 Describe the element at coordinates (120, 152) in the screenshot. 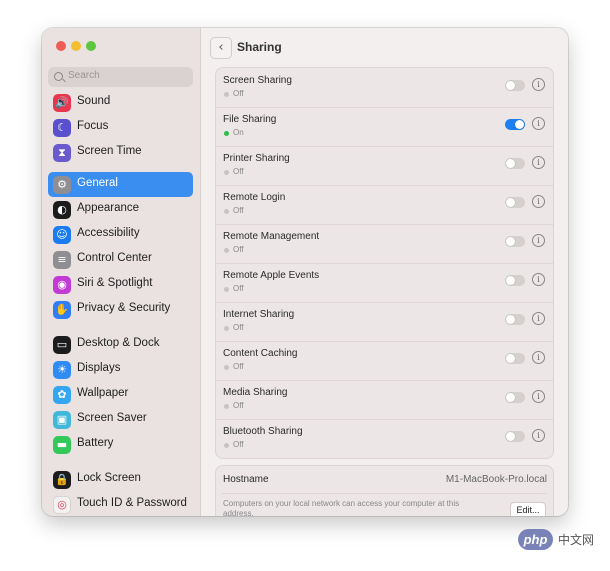

I see `sidebar-item-screen-time: ⧗ Screen Time` at that location.